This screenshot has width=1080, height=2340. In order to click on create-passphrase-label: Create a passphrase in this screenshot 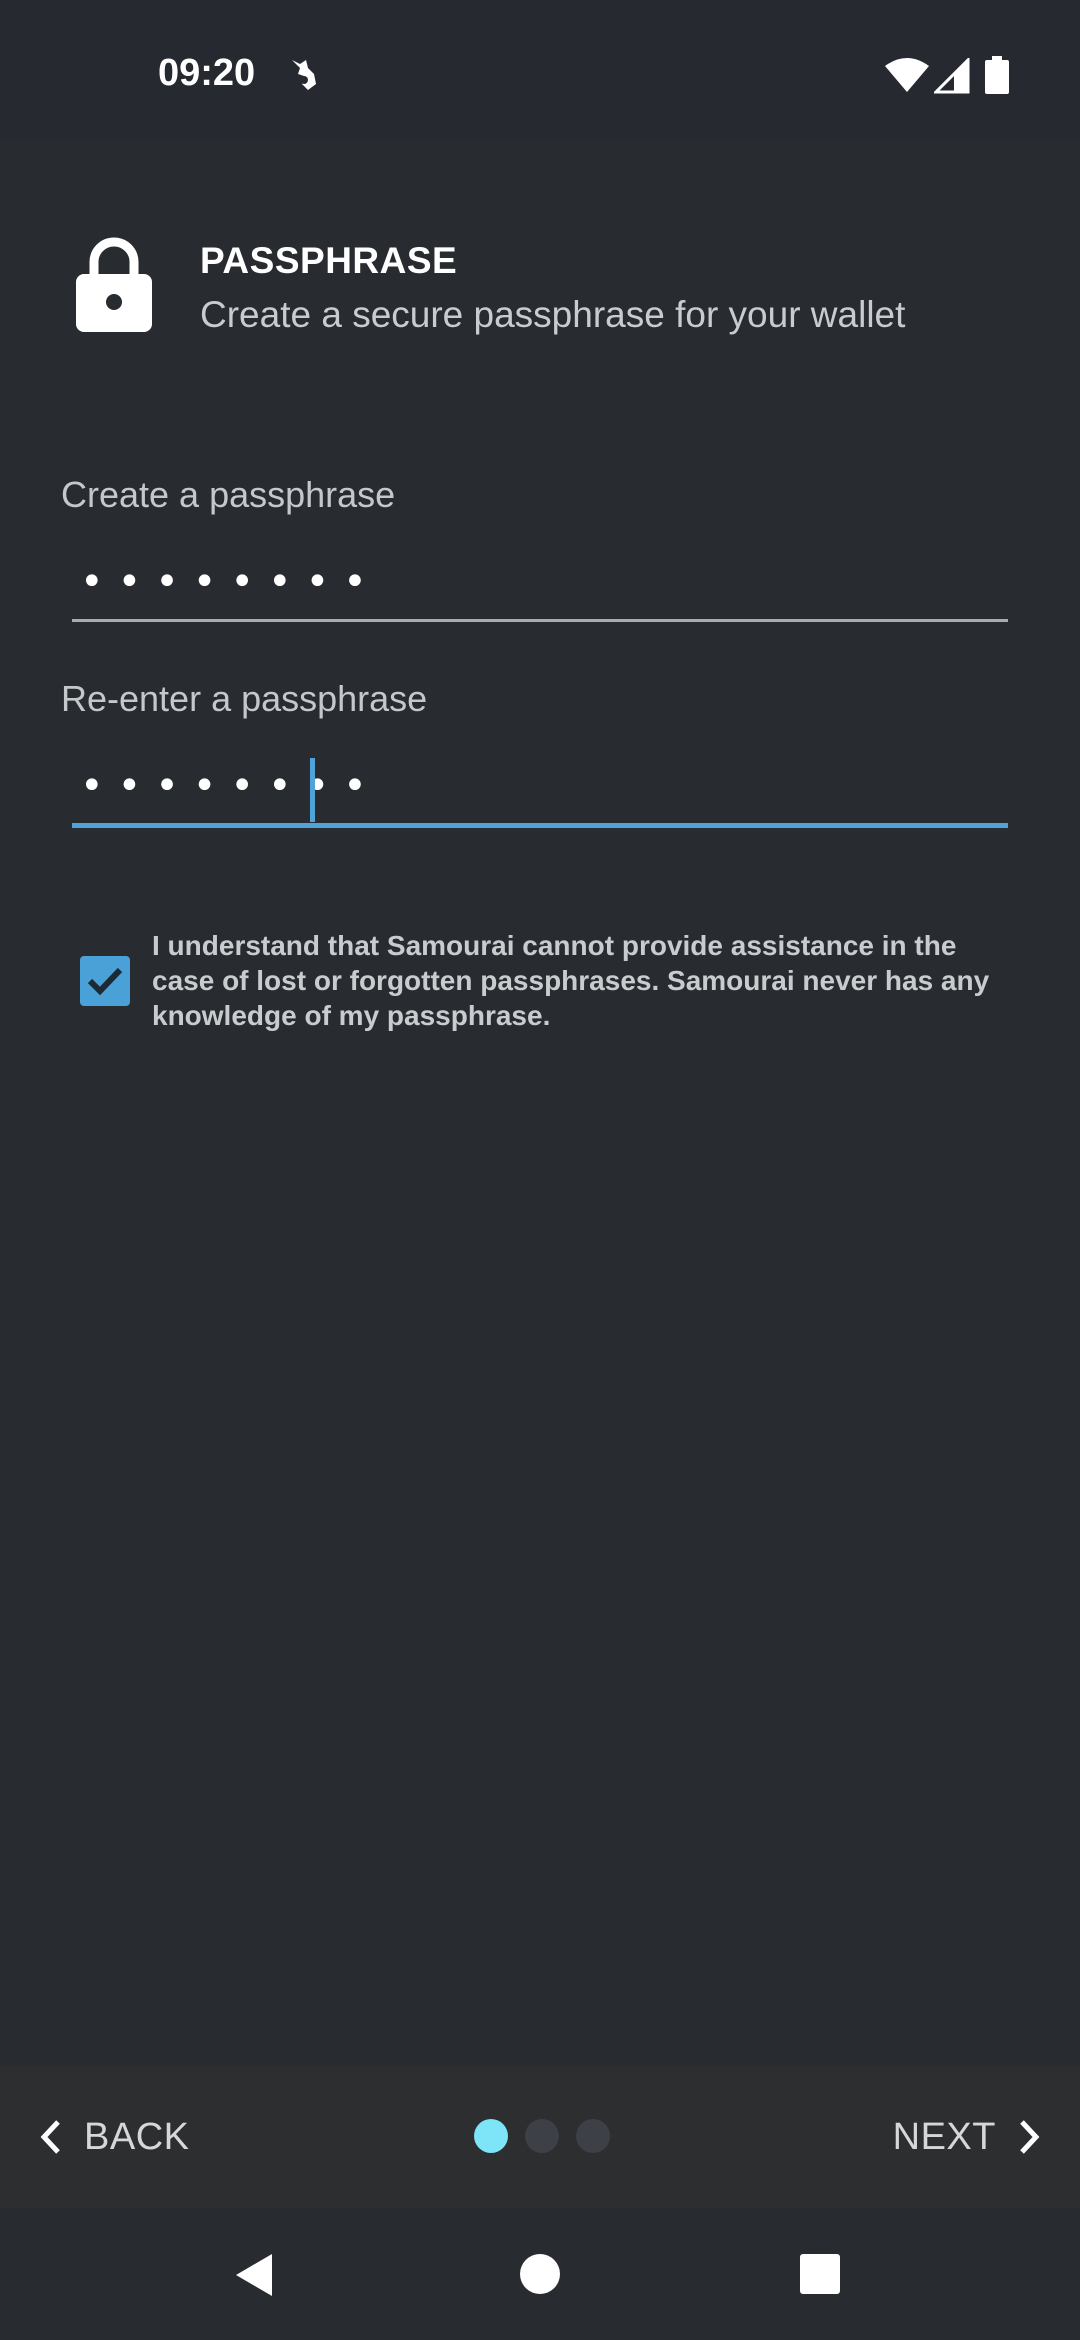, I will do `click(228, 494)`.